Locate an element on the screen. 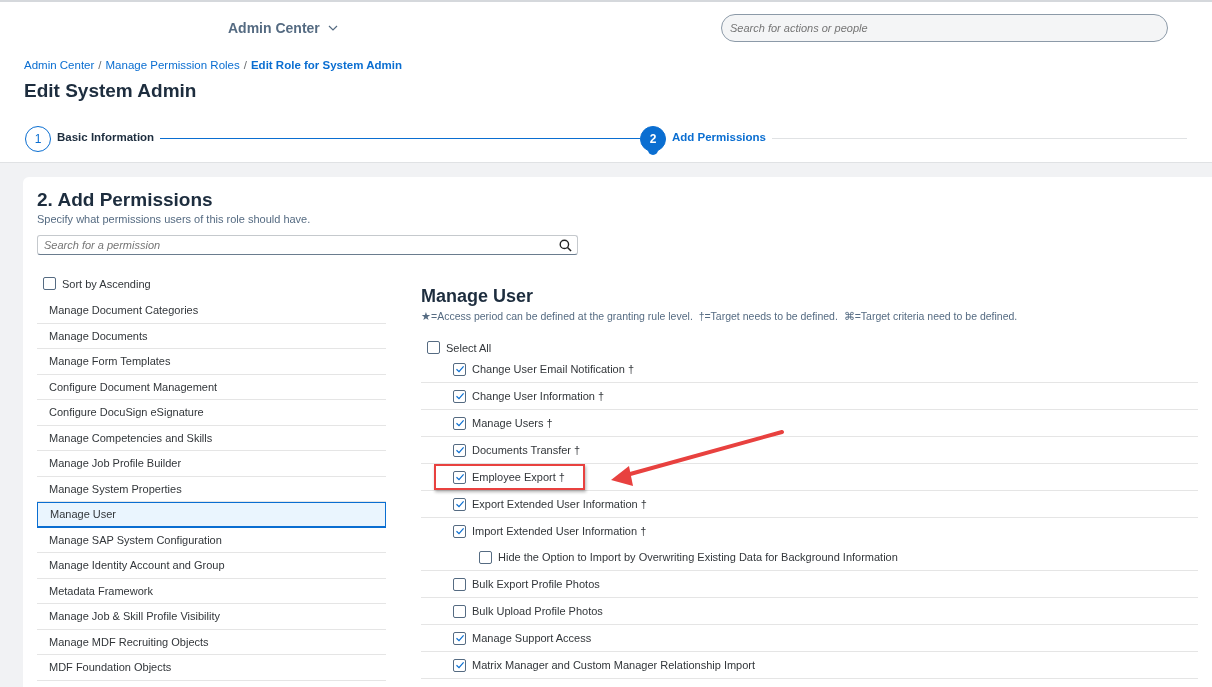 This screenshot has height=687, width=1212. app-title: Admin Center is located at coordinates (274, 28).